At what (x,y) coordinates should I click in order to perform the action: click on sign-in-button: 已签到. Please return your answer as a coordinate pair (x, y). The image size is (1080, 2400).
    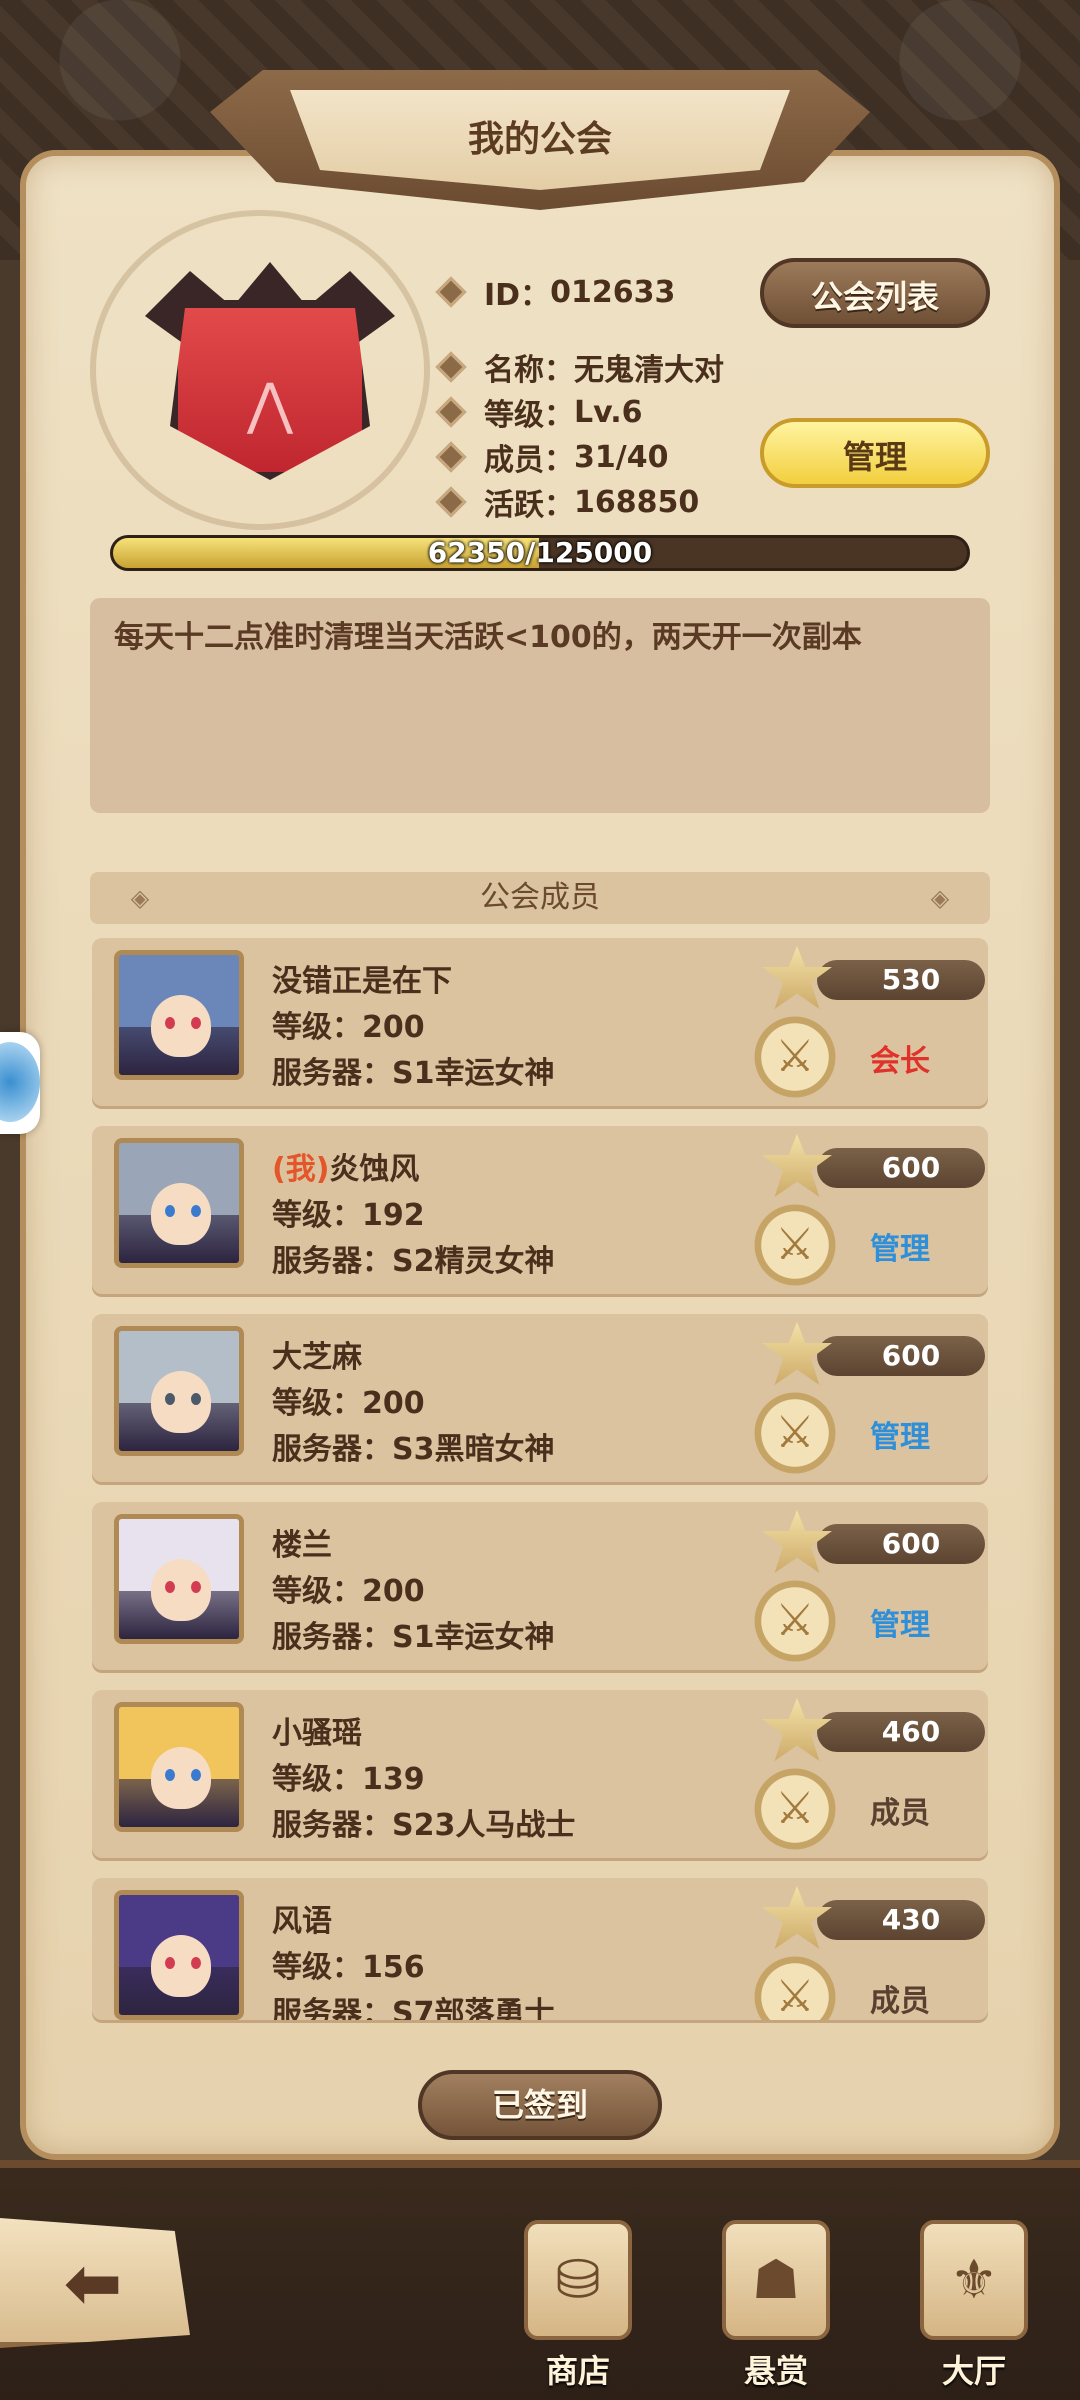
    Looking at the image, I should click on (540, 2105).